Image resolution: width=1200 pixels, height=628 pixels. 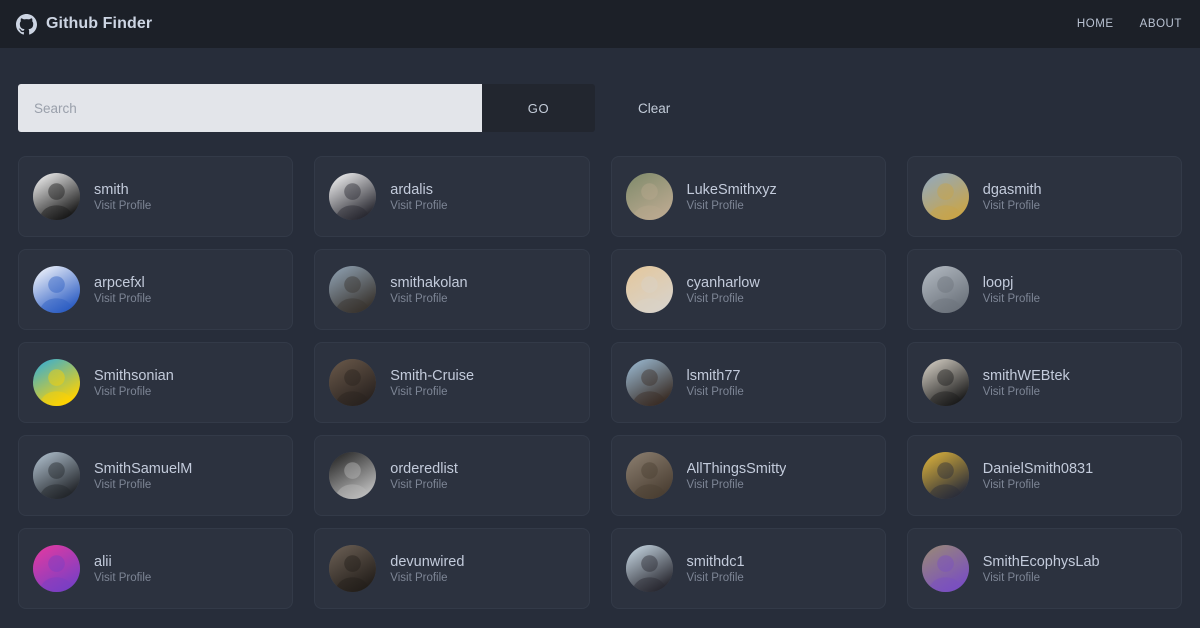 I want to click on user-meta: SmithSamuelM Visit Profile, so click(x=143, y=476).